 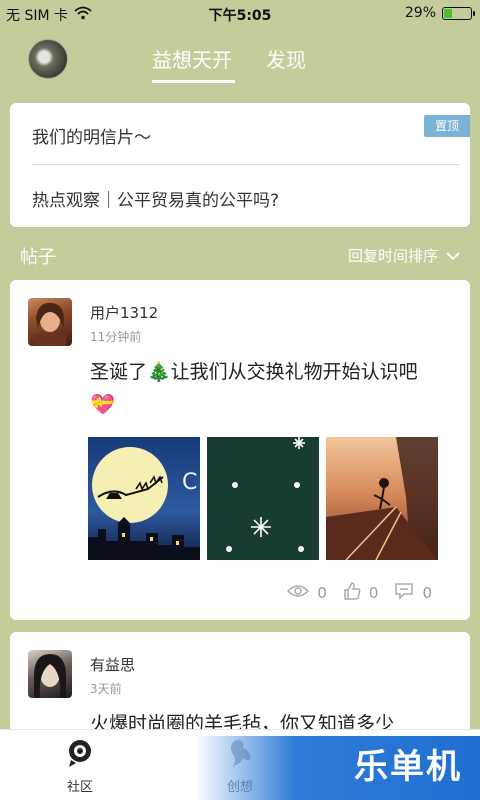 What do you see at coordinates (392, 256) in the screenshot?
I see `sort-label: 回复时间排序` at bounding box center [392, 256].